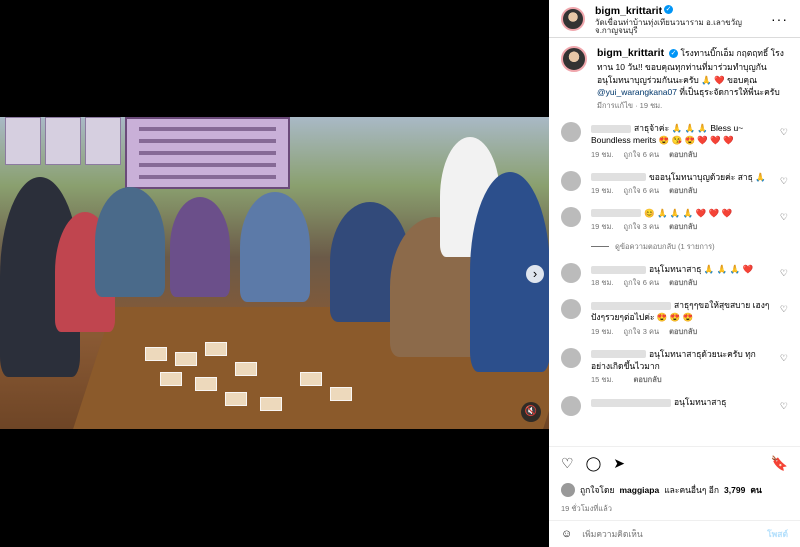 This screenshot has height=547, width=800. I want to click on mute-icon: 🔇, so click(531, 411).